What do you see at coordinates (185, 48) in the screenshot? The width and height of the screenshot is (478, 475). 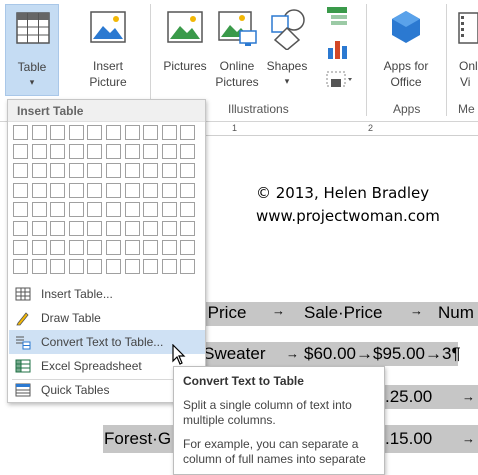 I see `pictures-button: Pictures` at bounding box center [185, 48].